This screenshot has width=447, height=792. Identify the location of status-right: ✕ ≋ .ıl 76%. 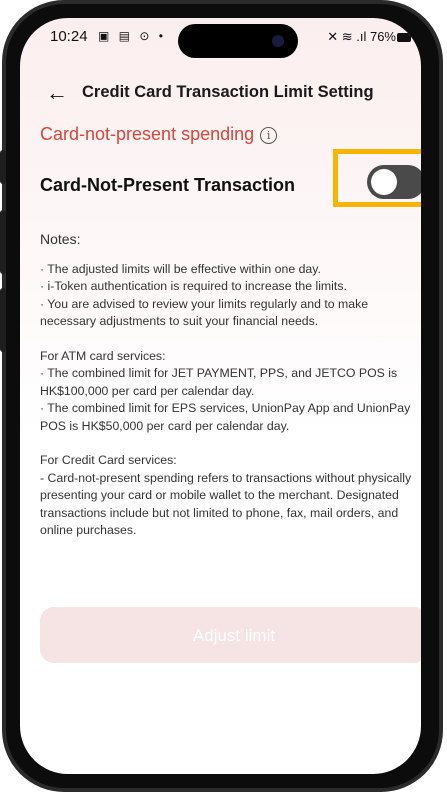
(369, 37).